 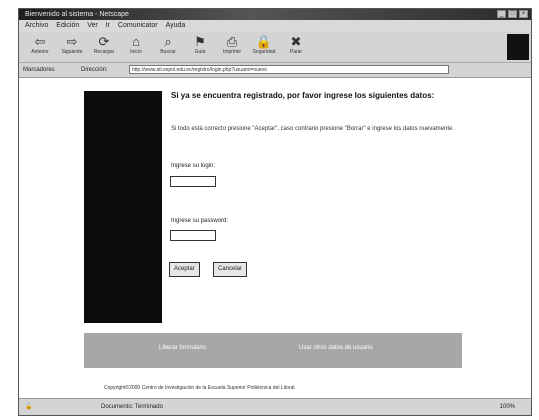 I want to click on password-input, so click(x=193, y=235).